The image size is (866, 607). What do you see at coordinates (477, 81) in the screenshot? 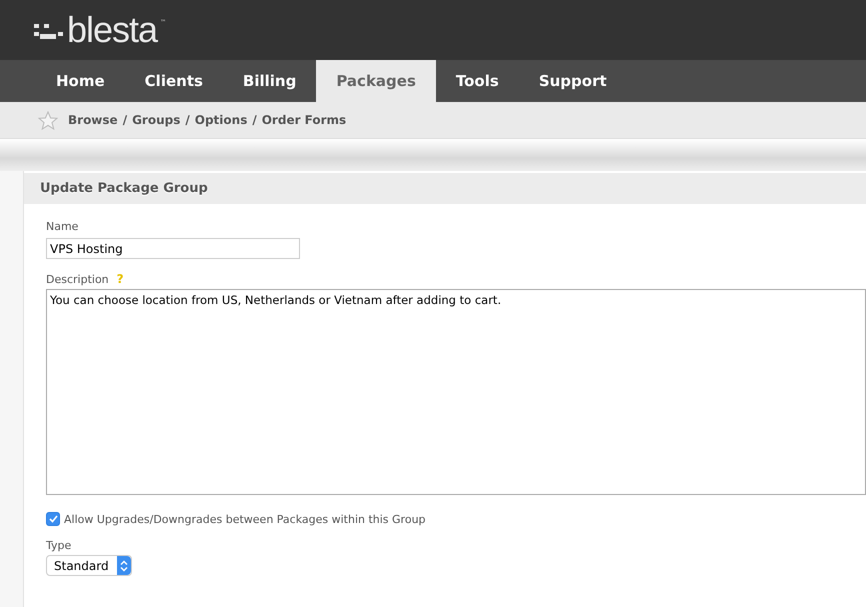
I see `nav-tab: Tools` at bounding box center [477, 81].